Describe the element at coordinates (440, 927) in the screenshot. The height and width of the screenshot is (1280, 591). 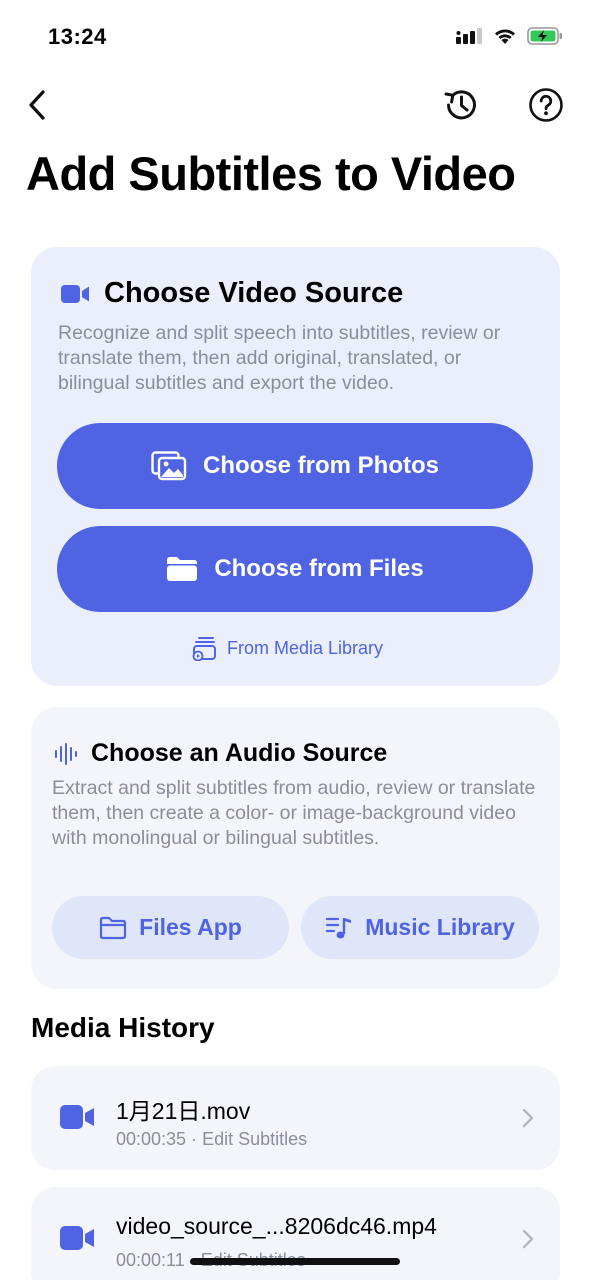
I see `music-library-label: Music Library` at that location.